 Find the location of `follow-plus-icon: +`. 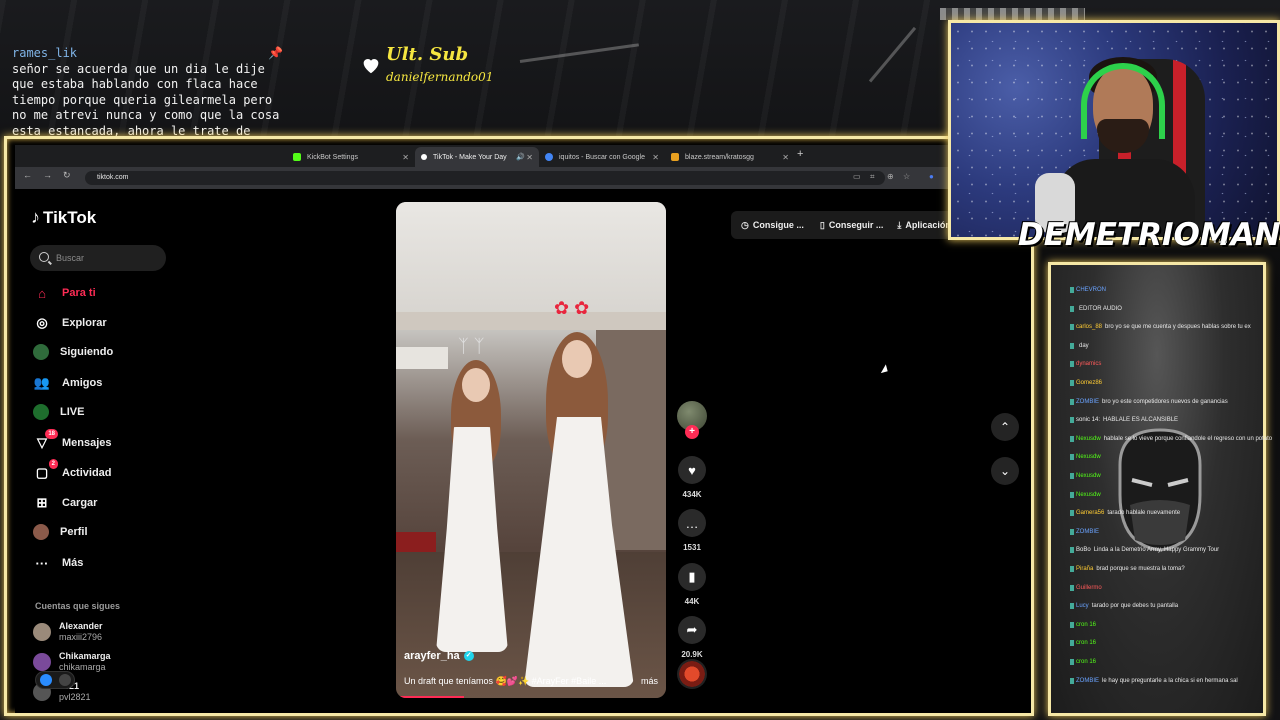

follow-plus-icon: + is located at coordinates (692, 432).